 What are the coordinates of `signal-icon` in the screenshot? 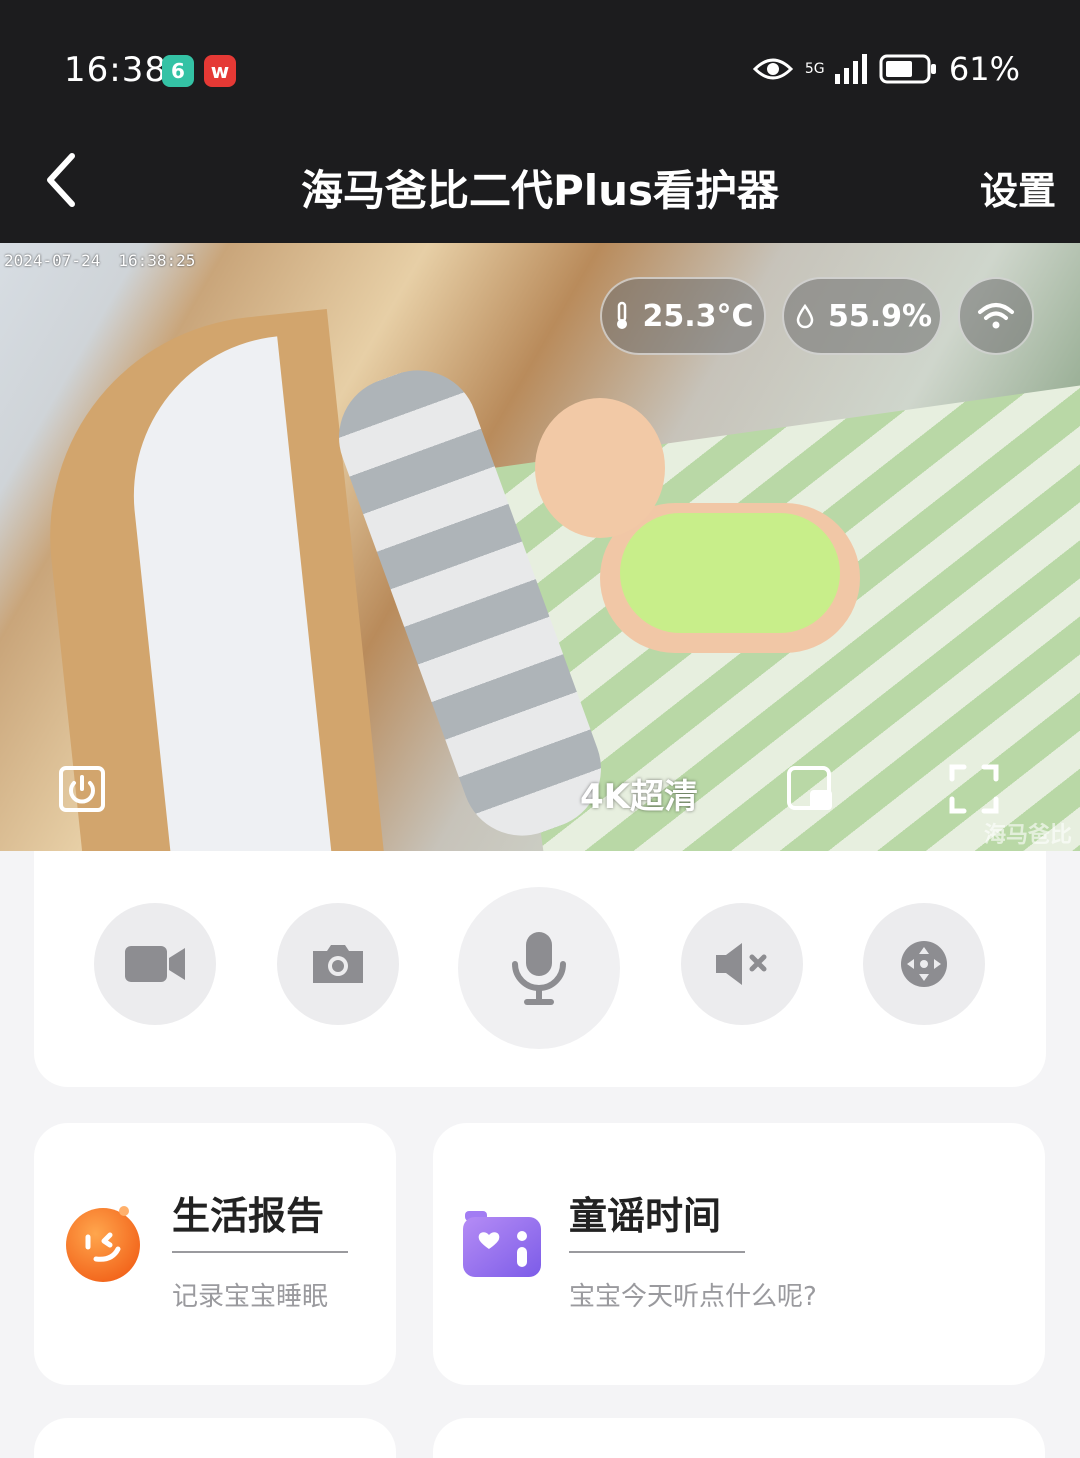 It's located at (850, 69).